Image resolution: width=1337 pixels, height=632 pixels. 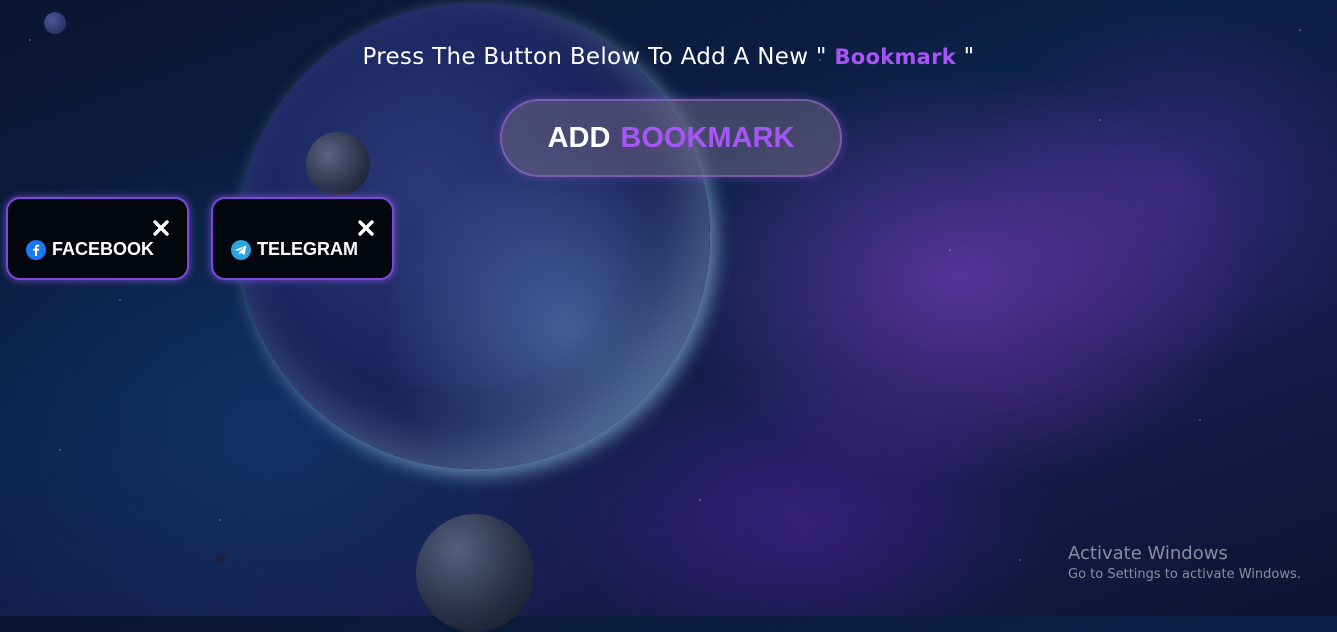 What do you see at coordinates (55, 23) in the screenshot?
I see `tiny-planet-image` at bounding box center [55, 23].